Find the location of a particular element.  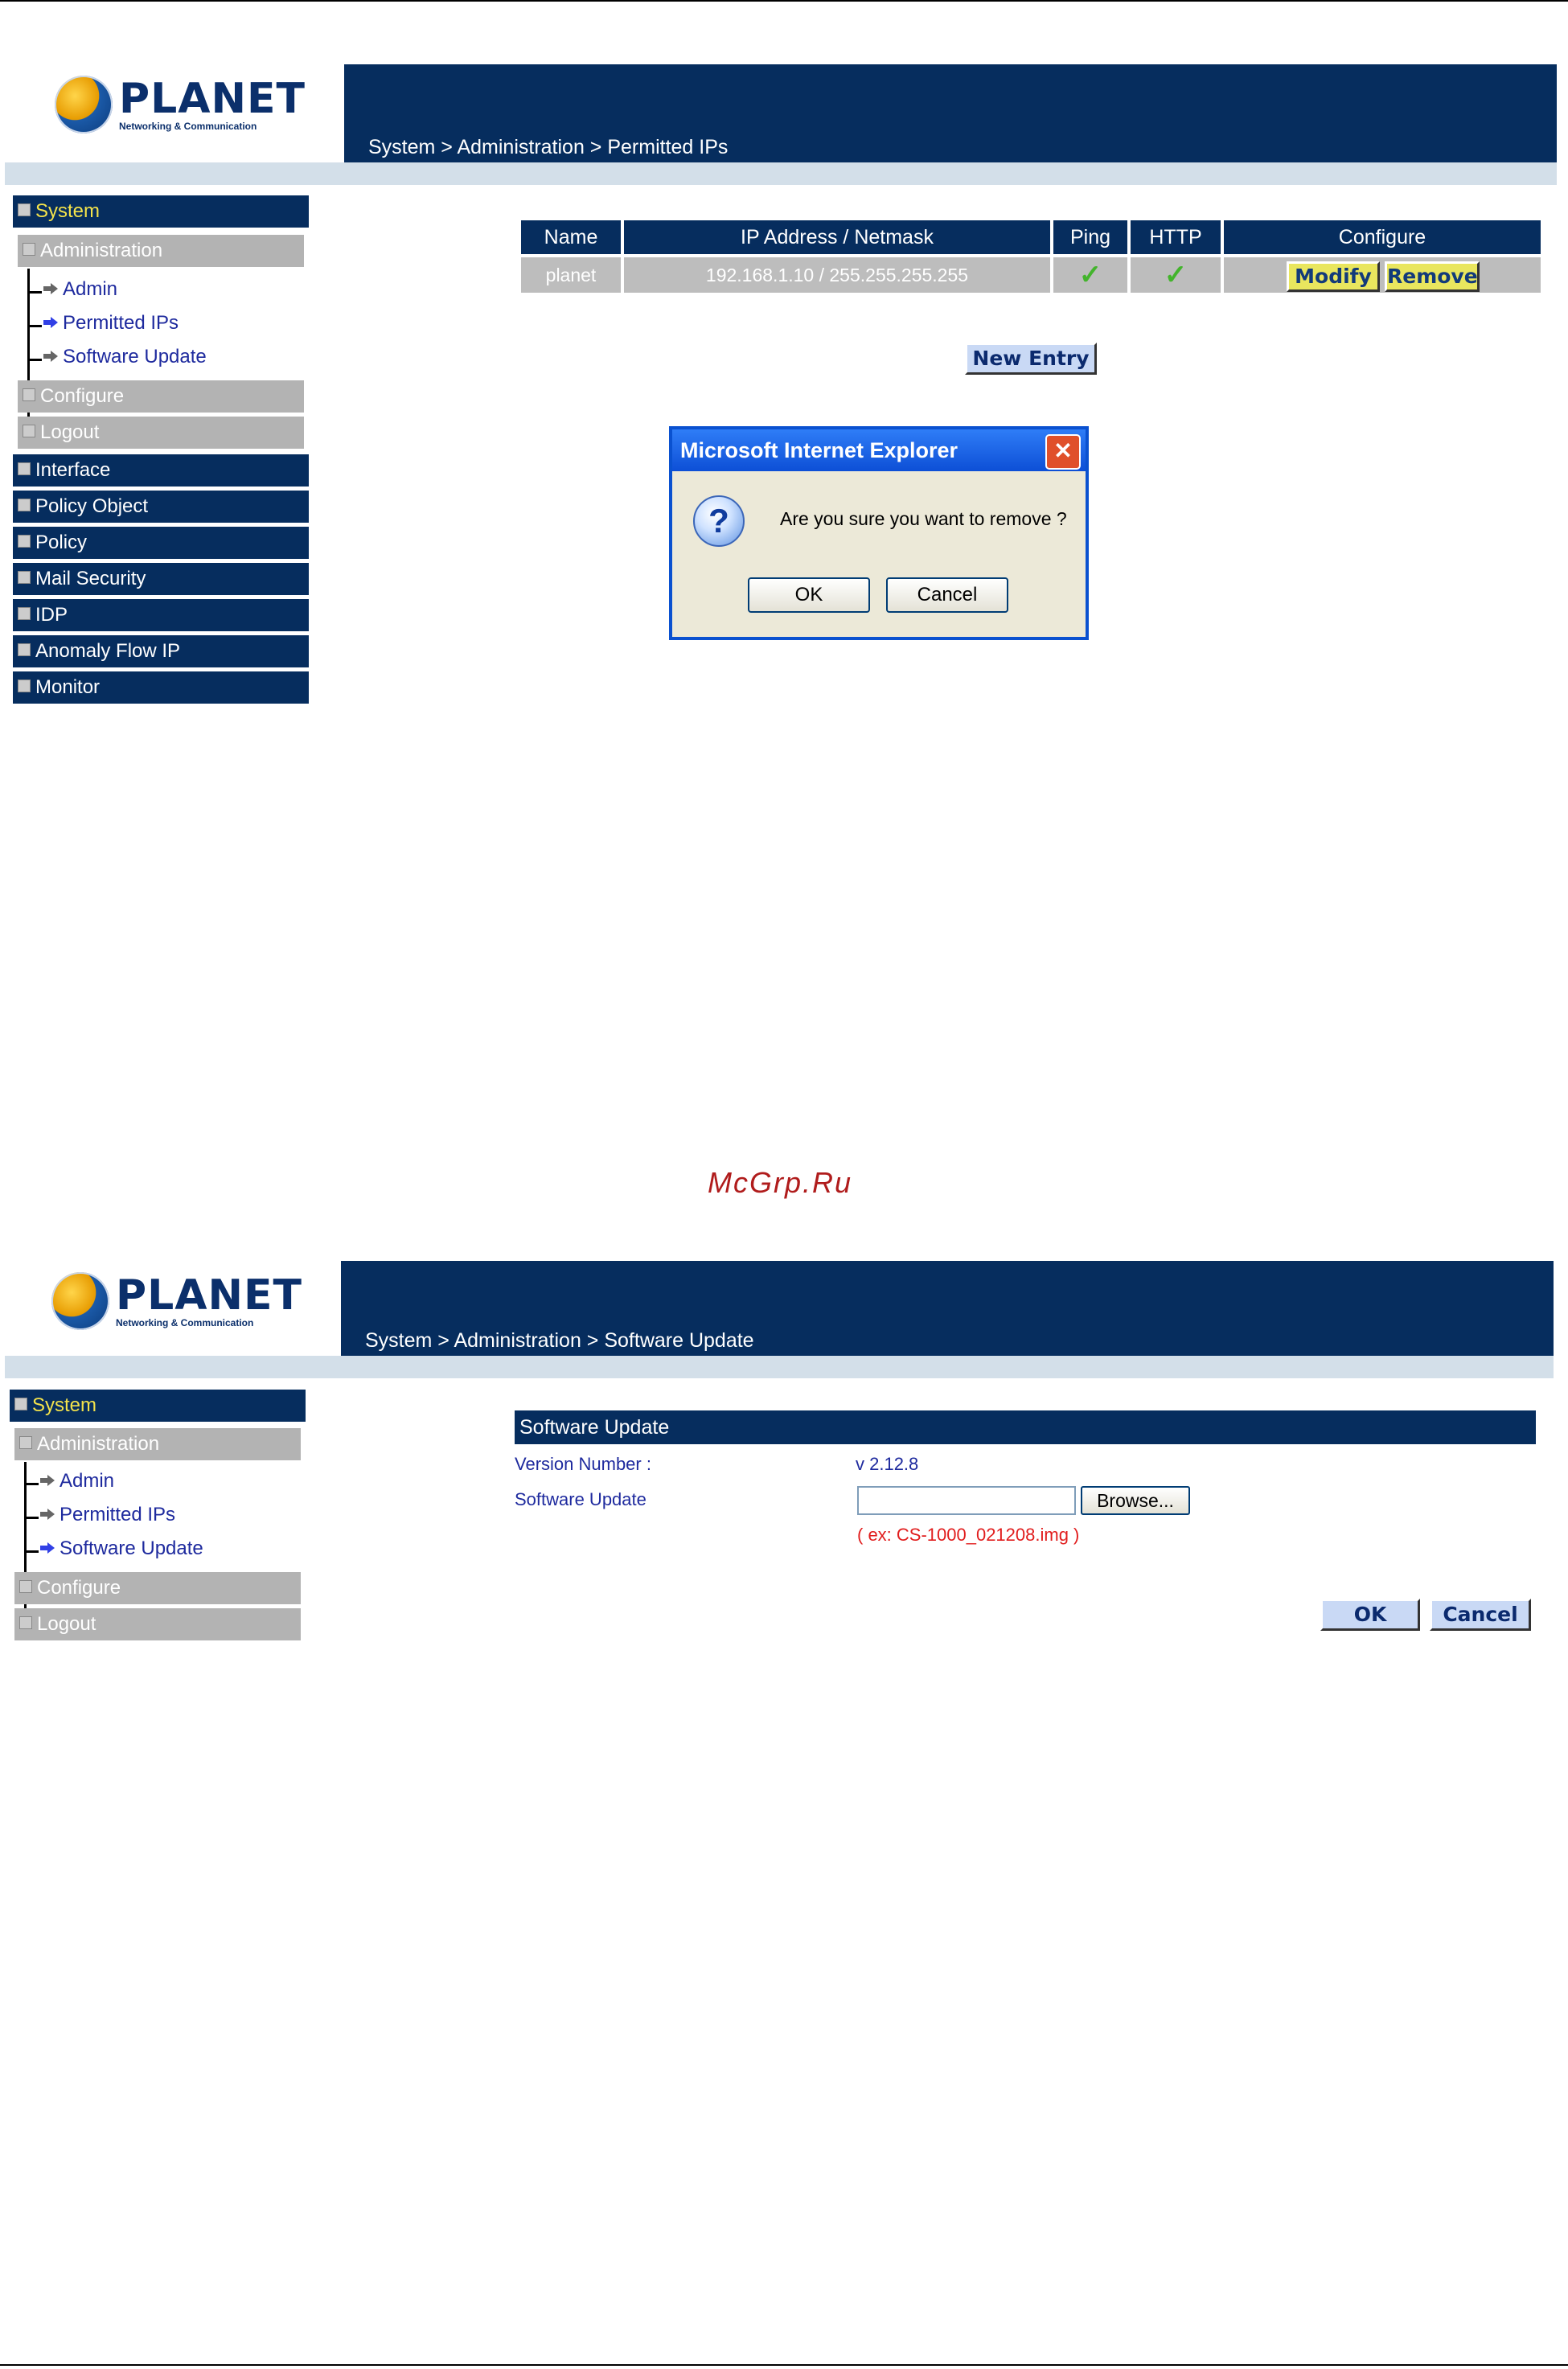

sidebar-item-label: Admin is located at coordinates (87, 1481).